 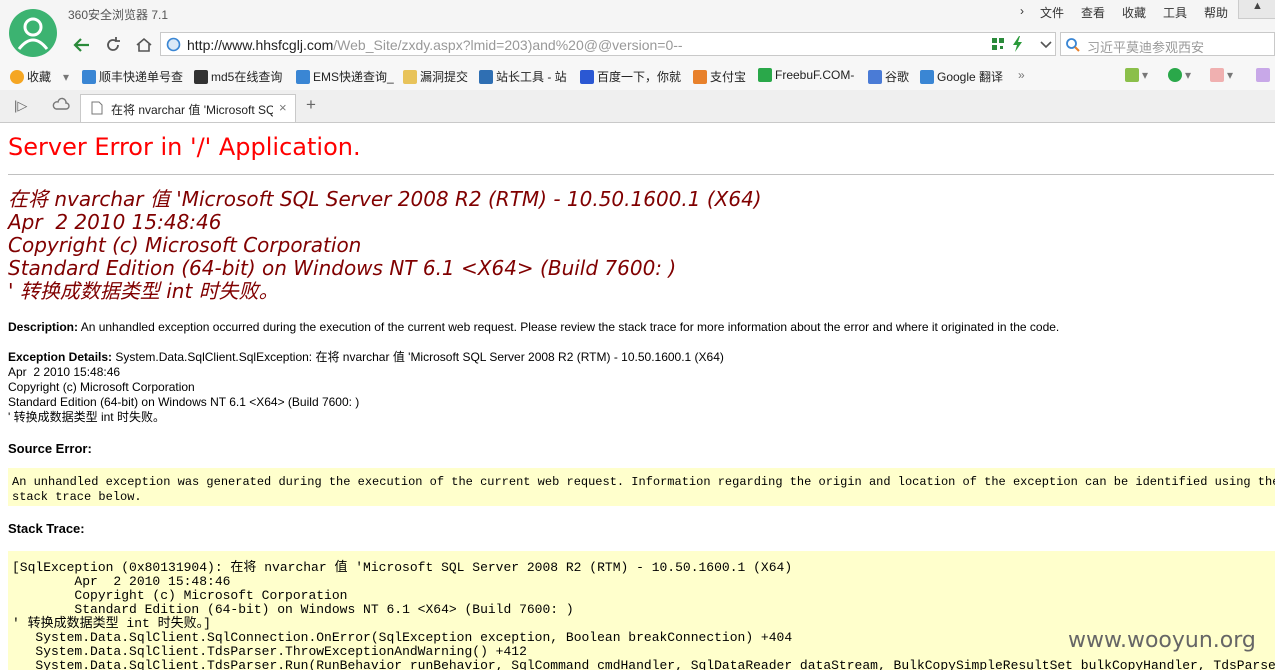 I want to click on bookmark-freebuf: FreebuF.COM-, so click(x=806, y=75).